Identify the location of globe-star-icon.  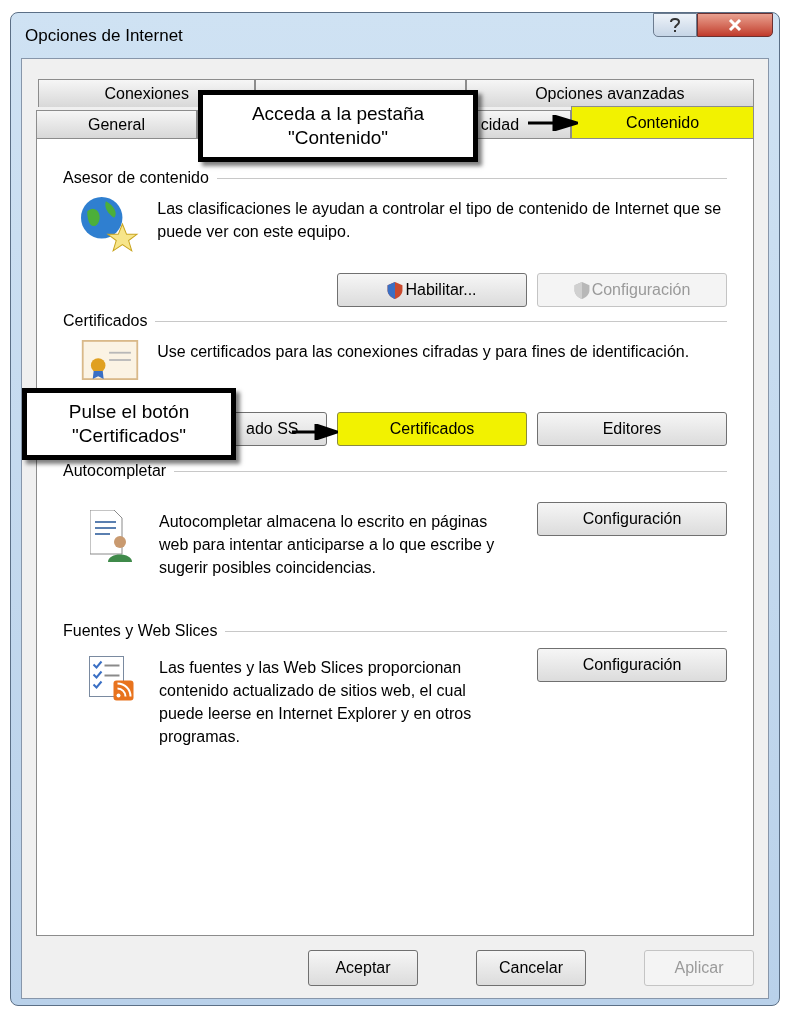
(110, 225).